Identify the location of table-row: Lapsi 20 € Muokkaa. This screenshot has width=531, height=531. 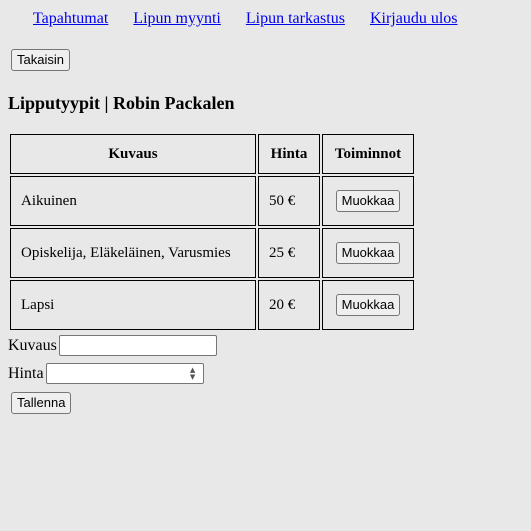
(212, 305).